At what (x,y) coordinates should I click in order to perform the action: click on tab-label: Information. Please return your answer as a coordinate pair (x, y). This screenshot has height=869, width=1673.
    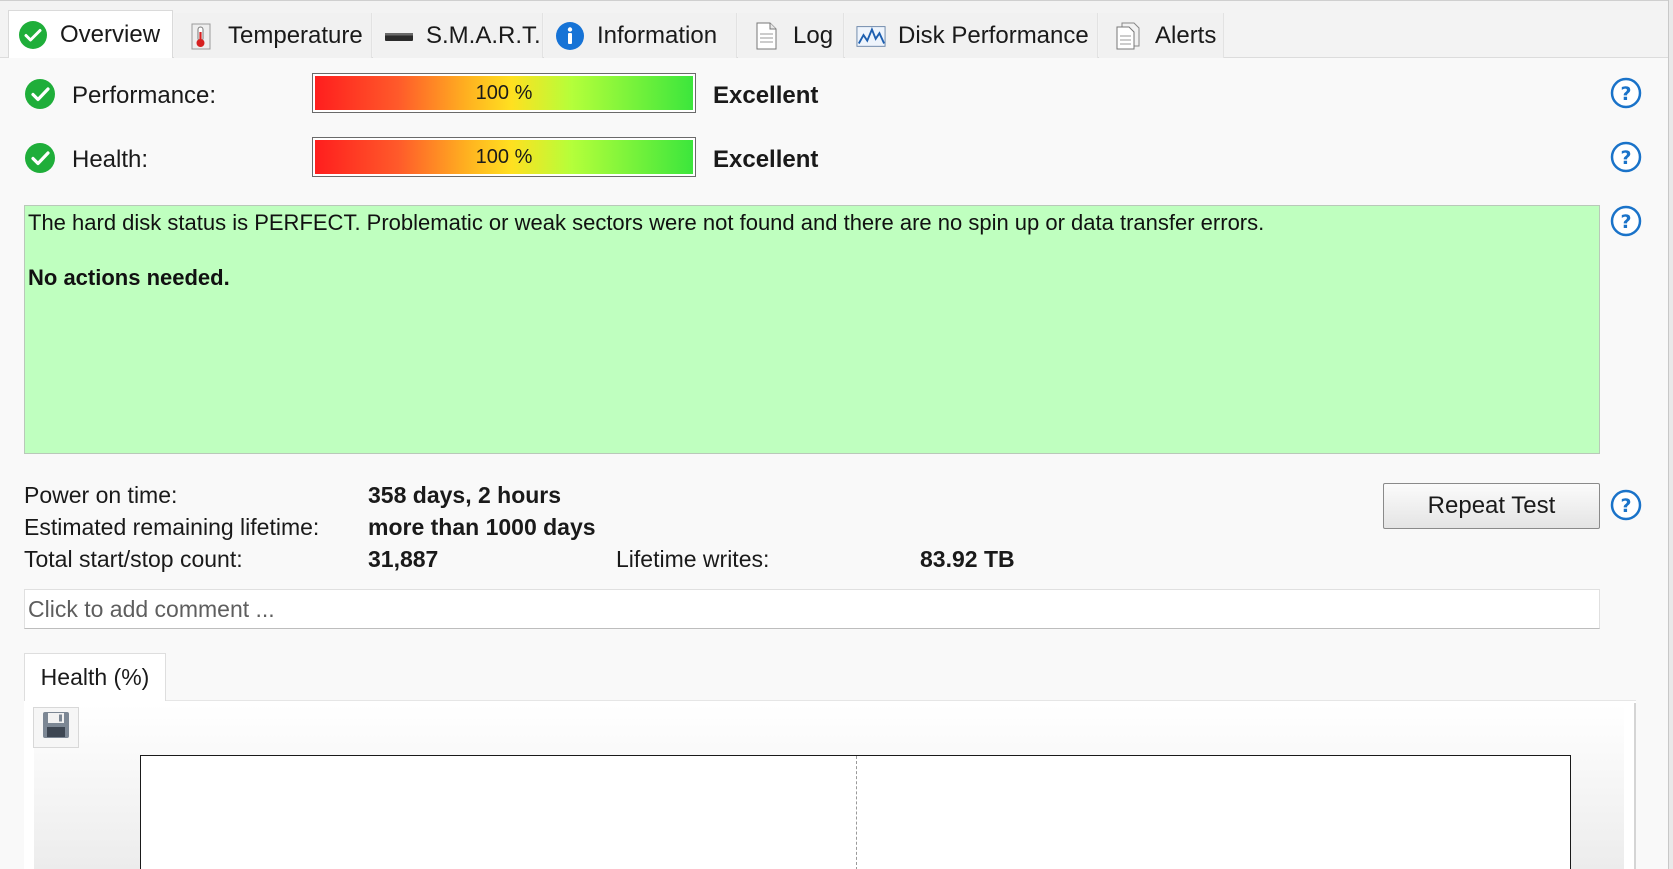
    Looking at the image, I should click on (657, 35).